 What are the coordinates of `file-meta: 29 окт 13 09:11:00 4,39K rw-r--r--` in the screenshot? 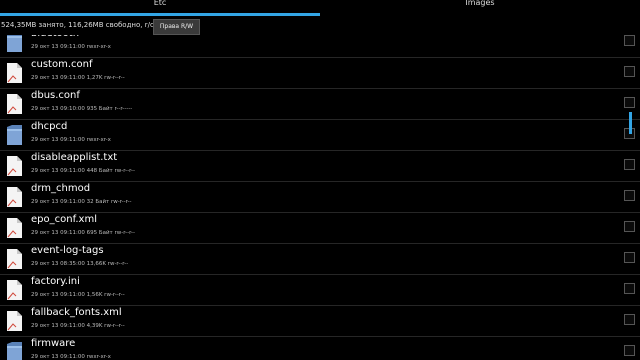 It's located at (78, 326).